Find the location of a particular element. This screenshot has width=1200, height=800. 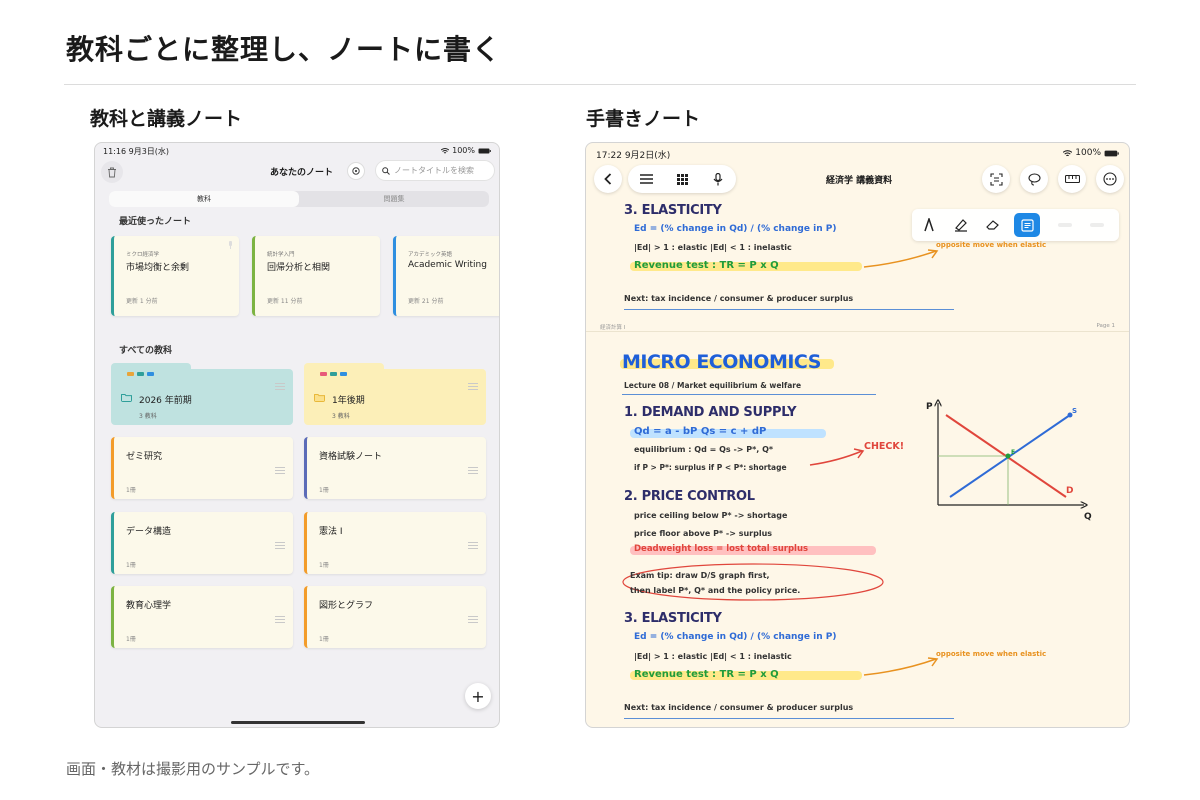

pen-tool is located at coordinates (929, 225).